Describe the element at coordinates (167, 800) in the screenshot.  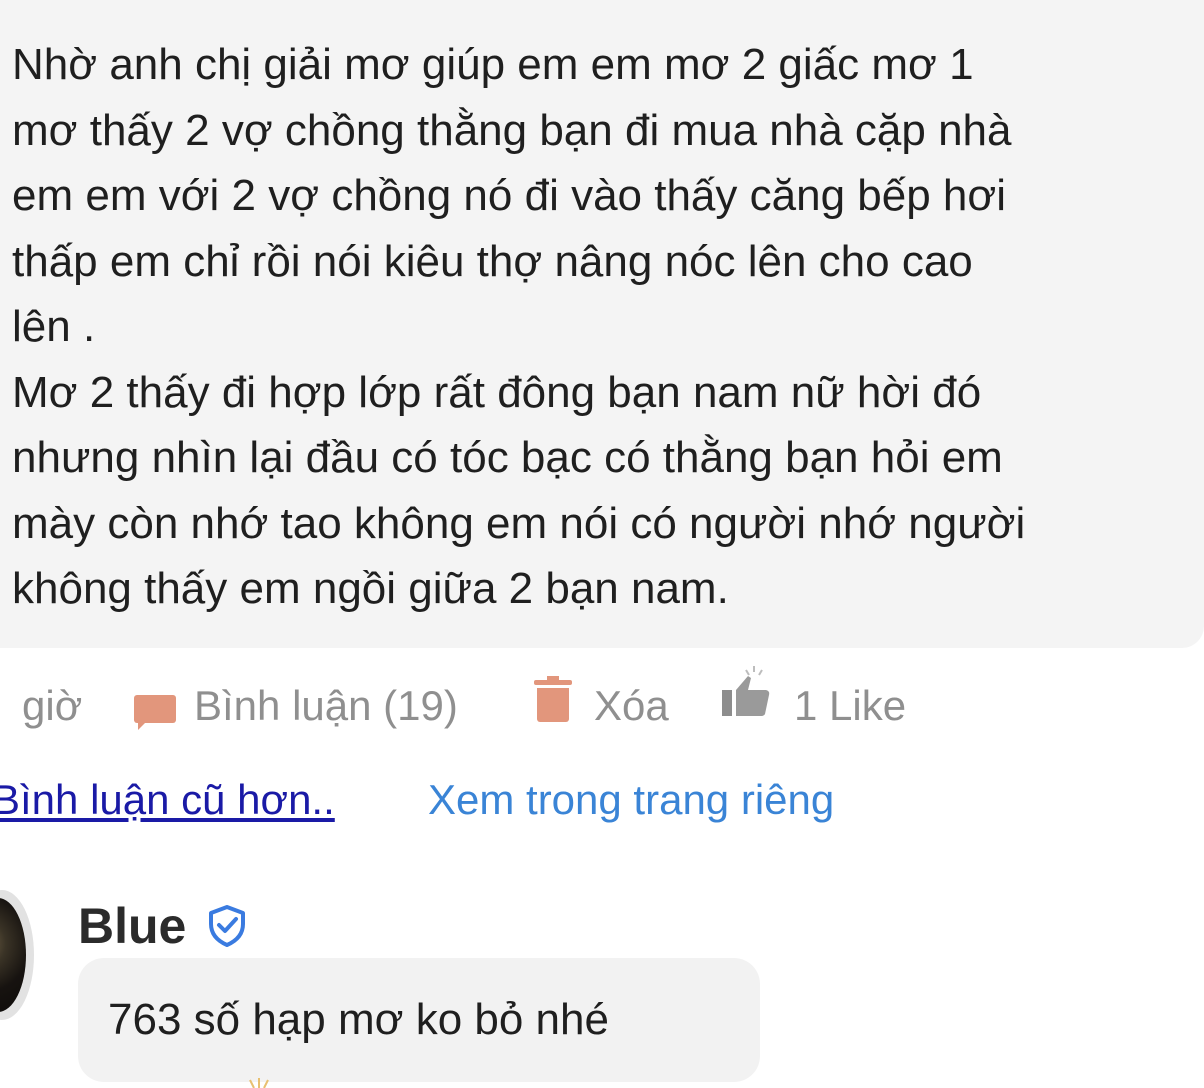
I see `older-comments-link: Bình luận cũ hơn..` at that location.